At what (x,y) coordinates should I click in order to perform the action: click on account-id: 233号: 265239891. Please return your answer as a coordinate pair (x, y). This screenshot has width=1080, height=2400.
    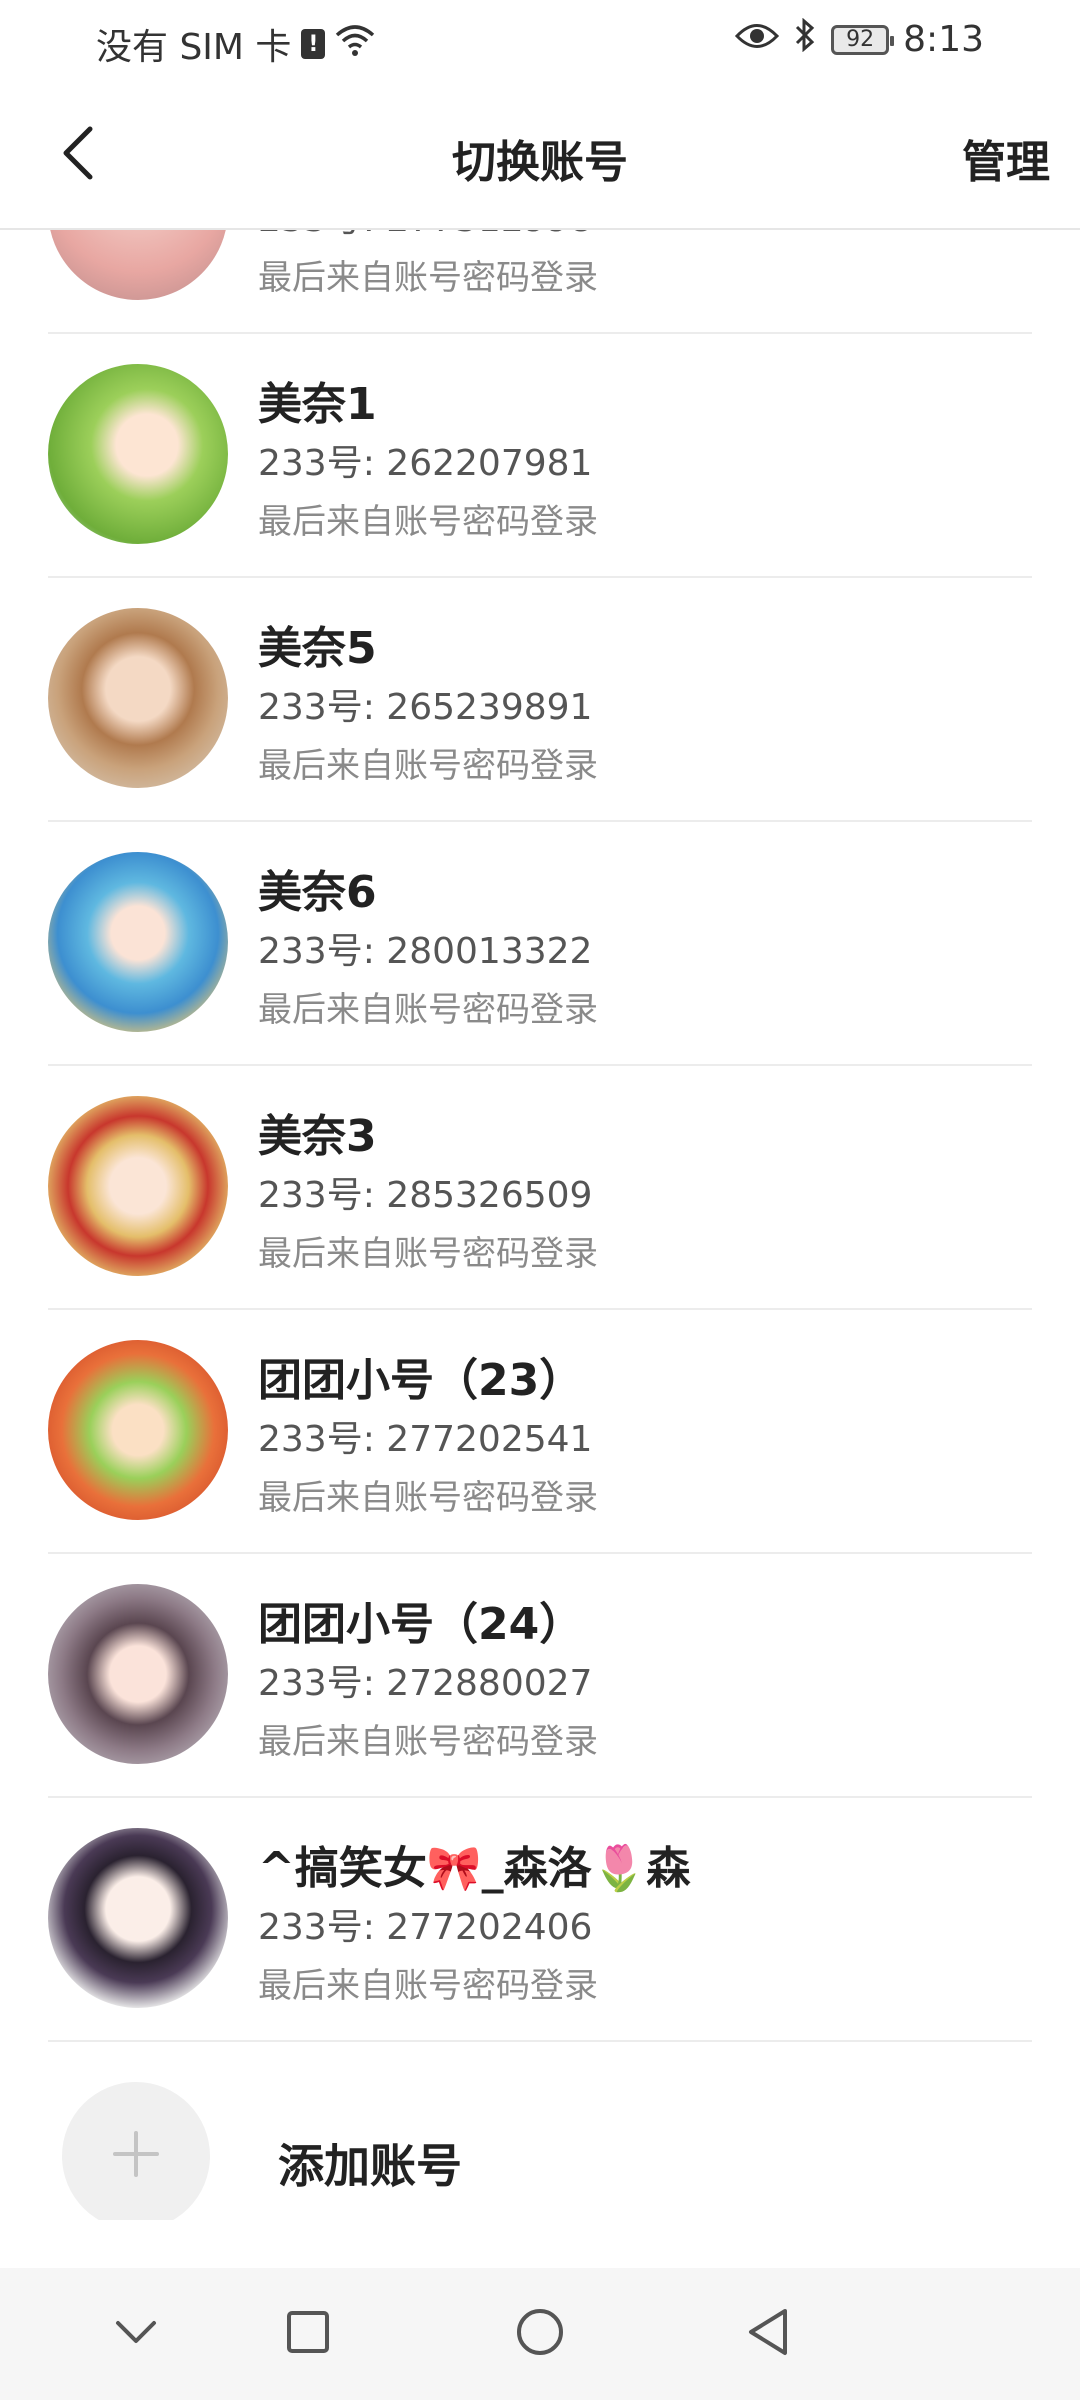
    Looking at the image, I should click on (425, 704).